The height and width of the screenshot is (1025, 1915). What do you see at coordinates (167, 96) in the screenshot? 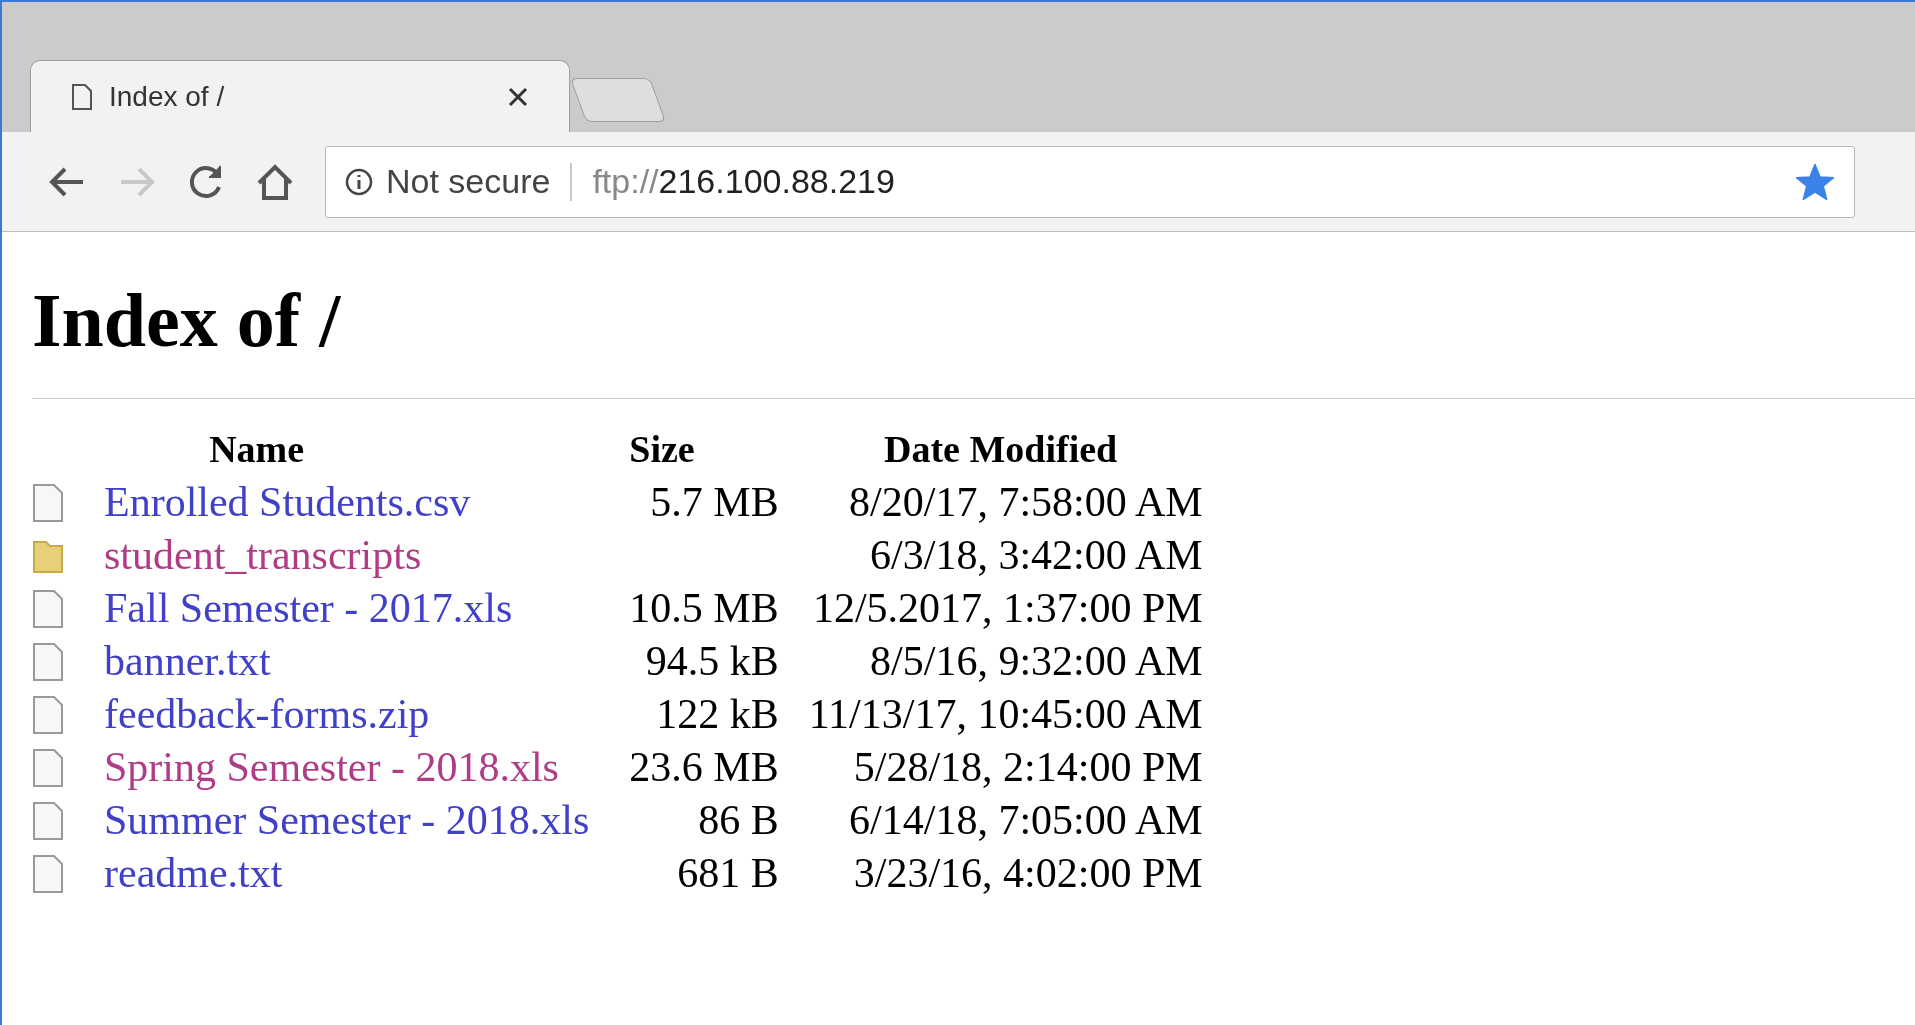
I see `tab-title: Index of /` at bounding box center [167, 96].